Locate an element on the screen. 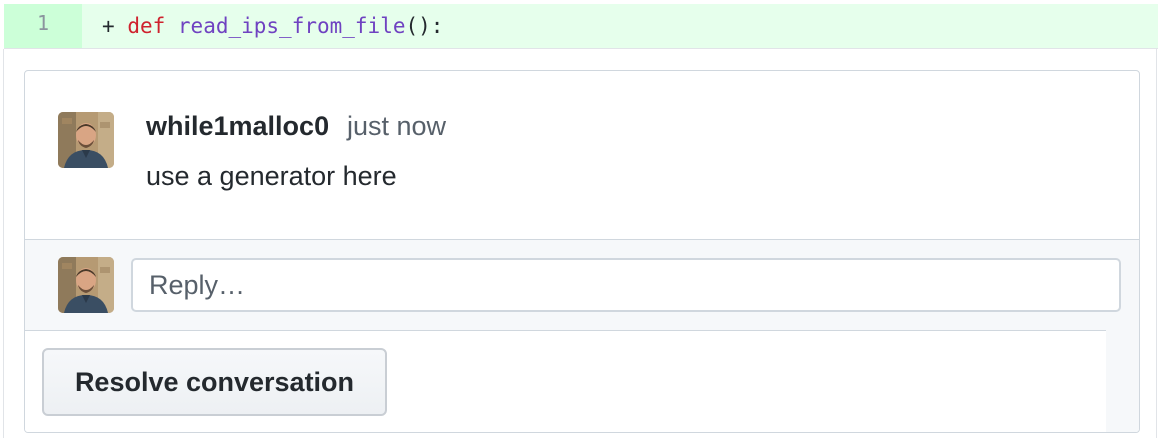 The height and width of the screenshot is (438, 1158). code-function-name: read_ips_from_file is located at coordinates (291, 26).